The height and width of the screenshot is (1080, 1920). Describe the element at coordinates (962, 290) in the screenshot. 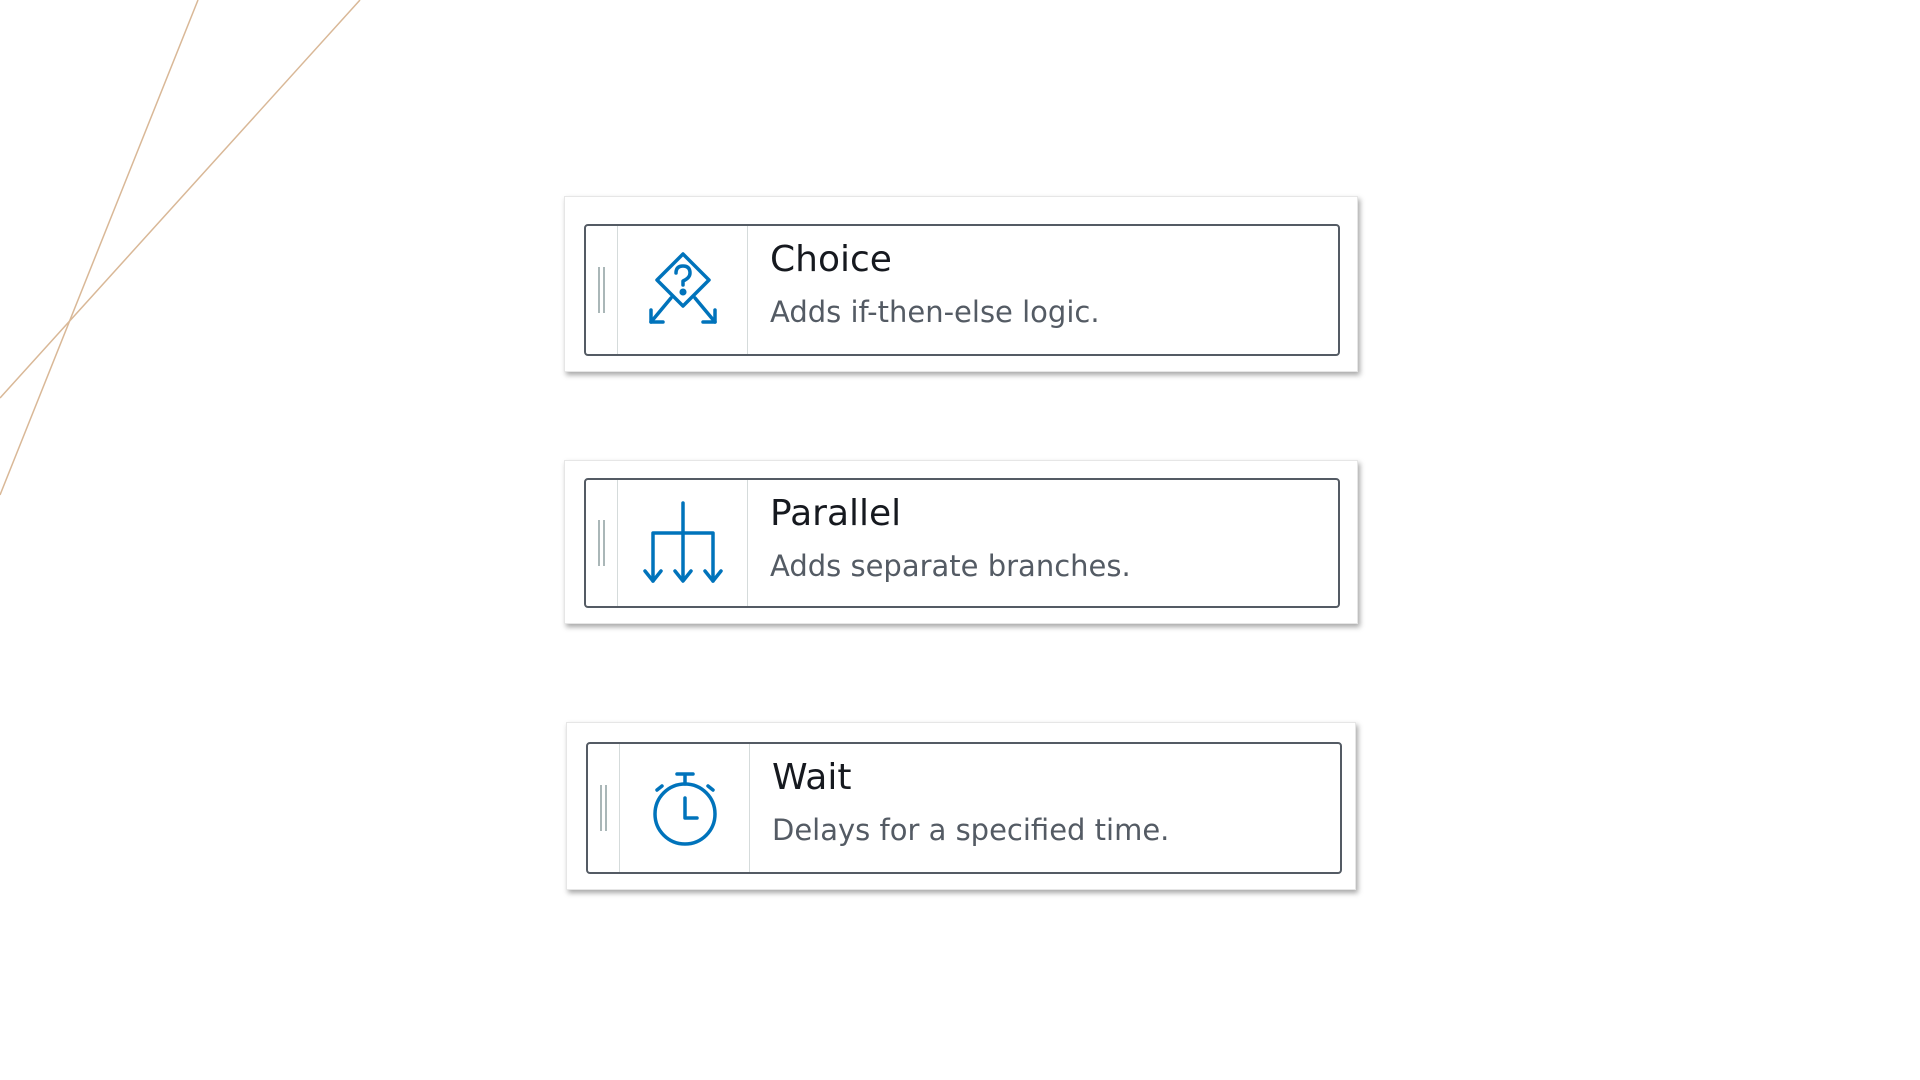

I see `state-item-choice: Choice Adds if-then-else logic.` at that location.